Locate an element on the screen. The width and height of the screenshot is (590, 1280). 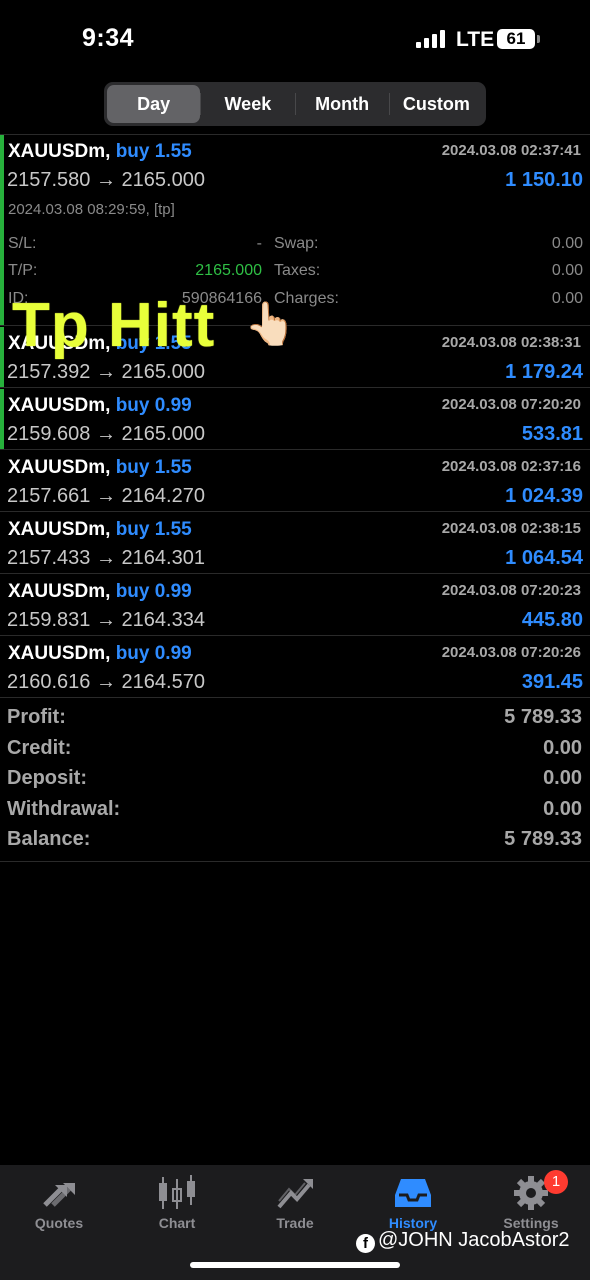
summary-label: Withdrawal: is located at coordinates (64, 808).